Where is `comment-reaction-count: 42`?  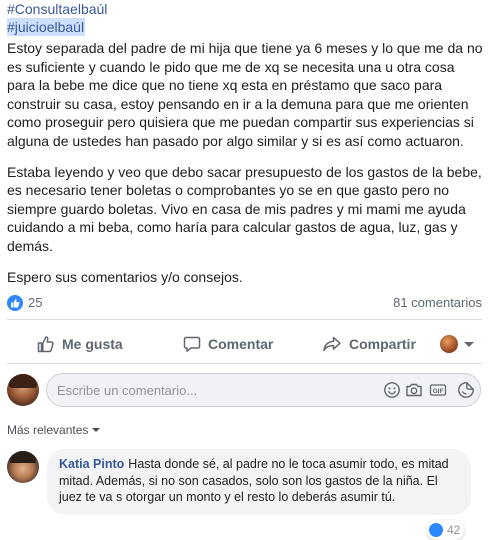 comment-reaction-count: 42 is located at coordinates (454, 530).